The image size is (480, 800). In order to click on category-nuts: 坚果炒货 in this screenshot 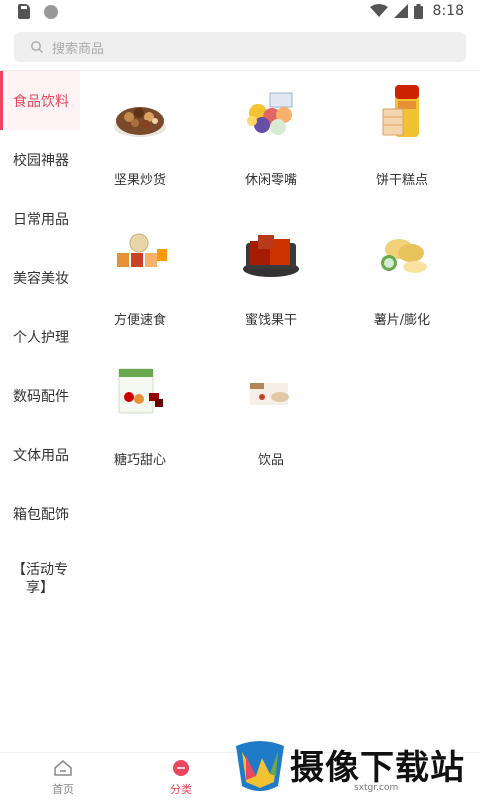, I will do `click(140, 136)`.